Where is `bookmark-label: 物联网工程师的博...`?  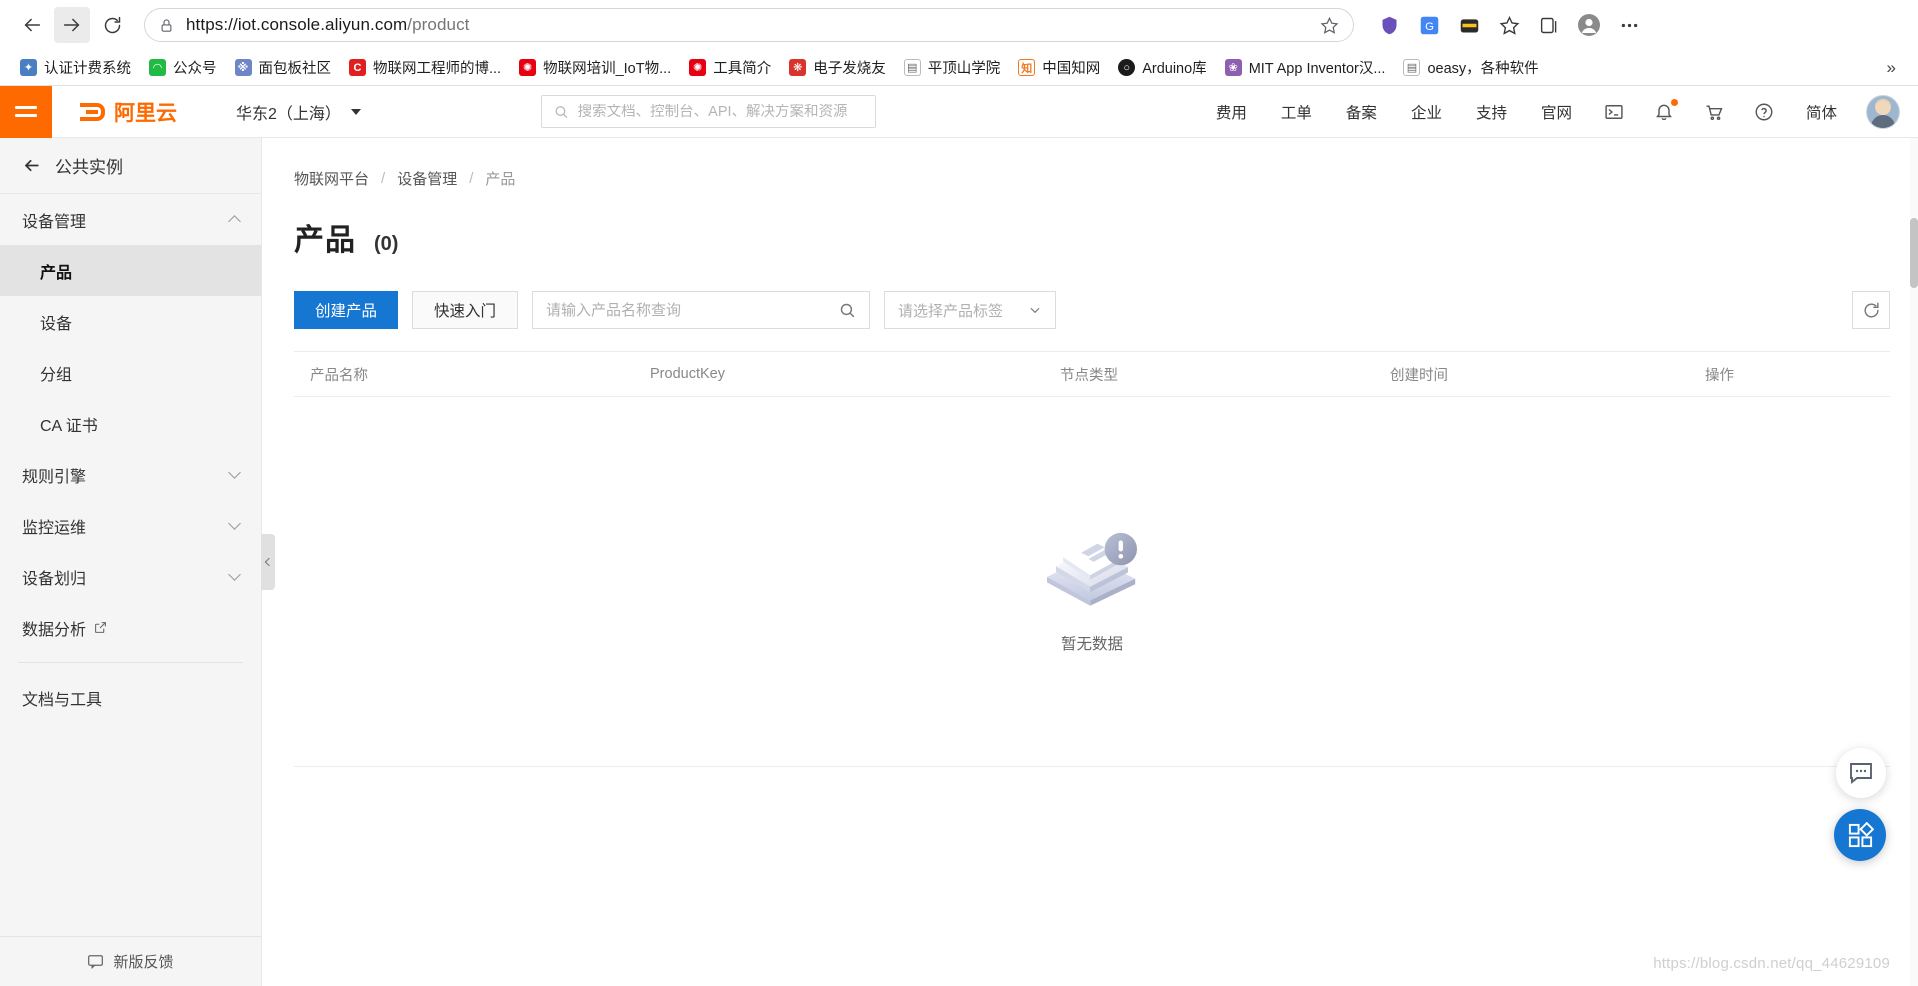
bookmark-label: 物联网工程师的博... is located at coordinates (437, 69).